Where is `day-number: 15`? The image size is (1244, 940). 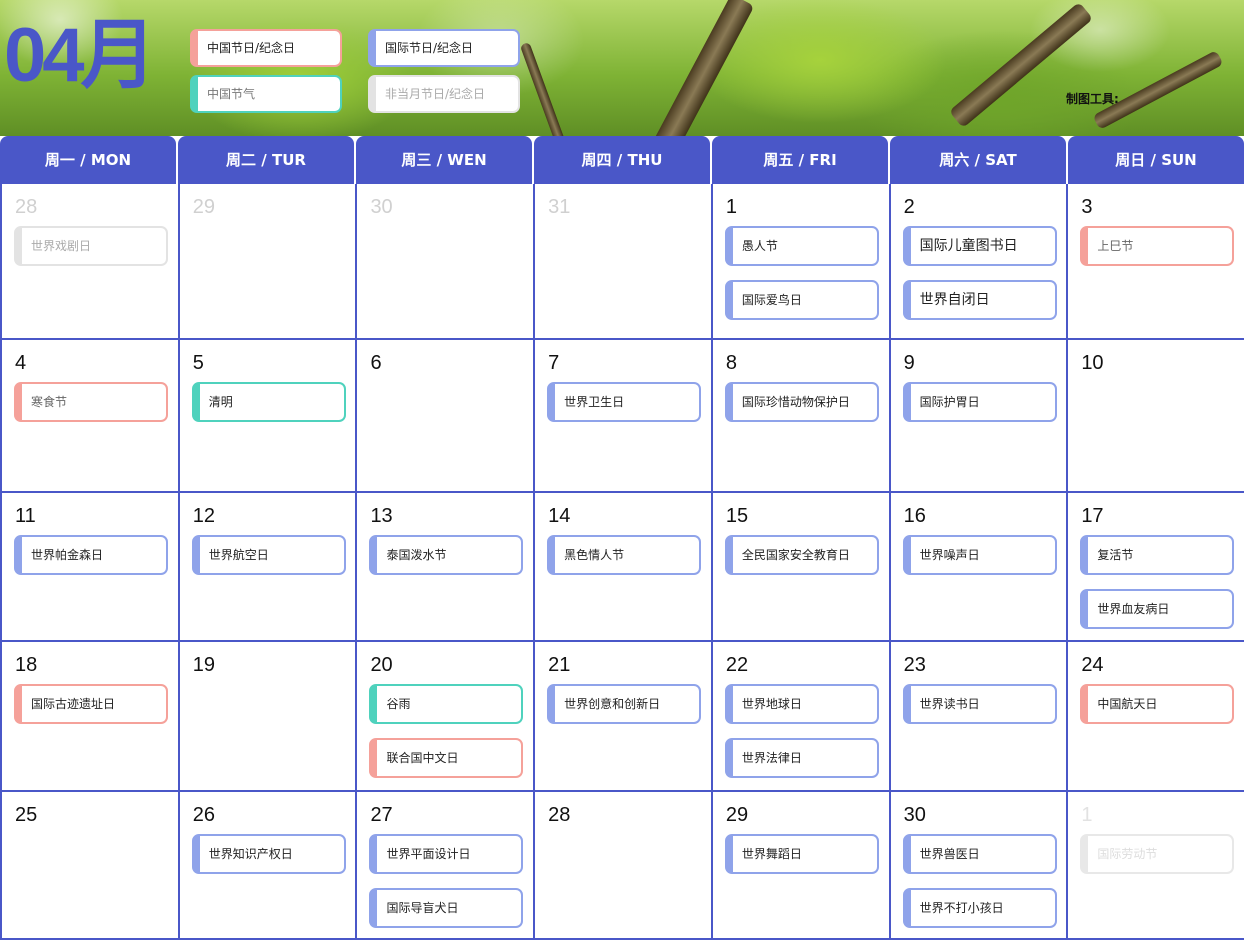
day-number: 15 is located at coordinates (737, 516).